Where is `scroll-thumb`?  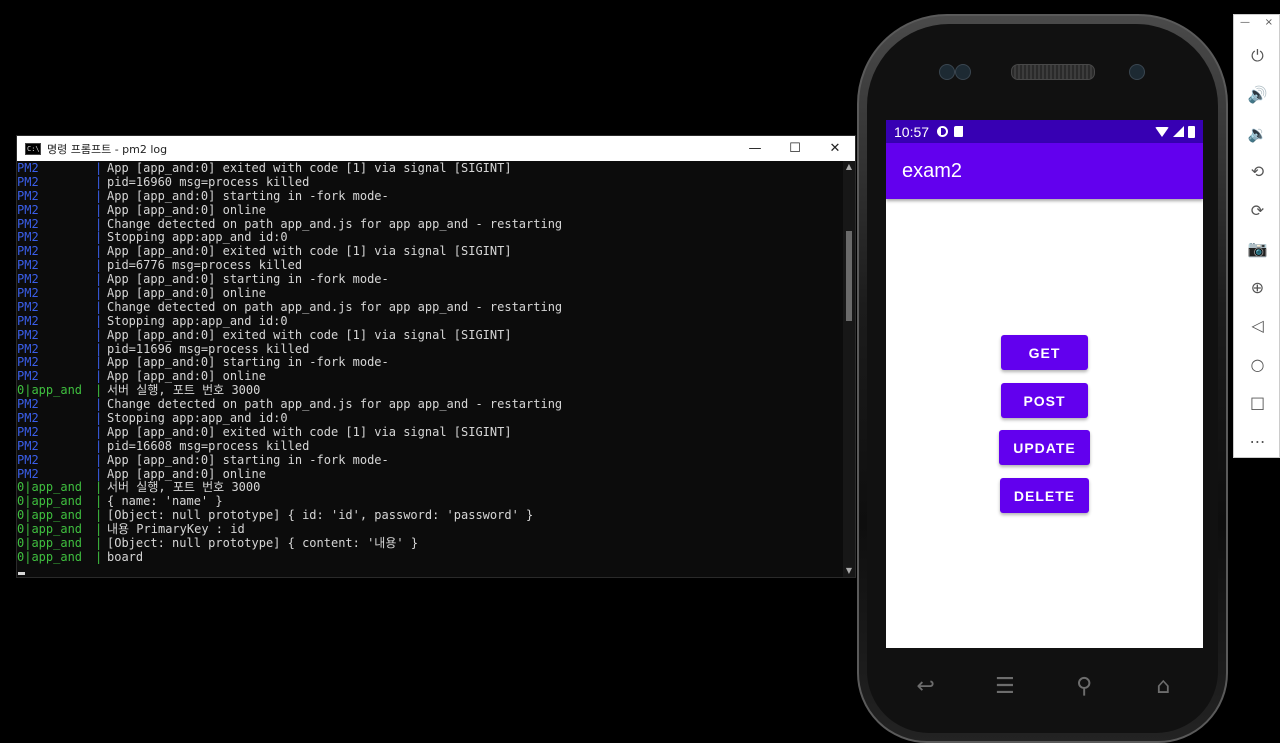
scroll-thumb is located at coordinates (849, 276).